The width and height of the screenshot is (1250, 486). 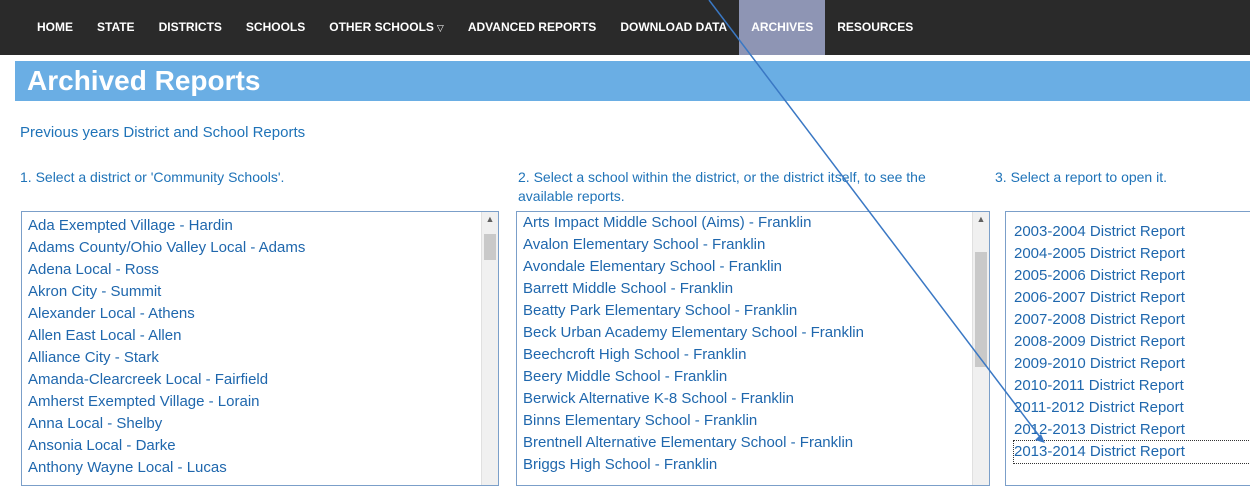 I want to click on nav-advanced-reports: ADVANCED REPORTS, so click(x=532, y=27).